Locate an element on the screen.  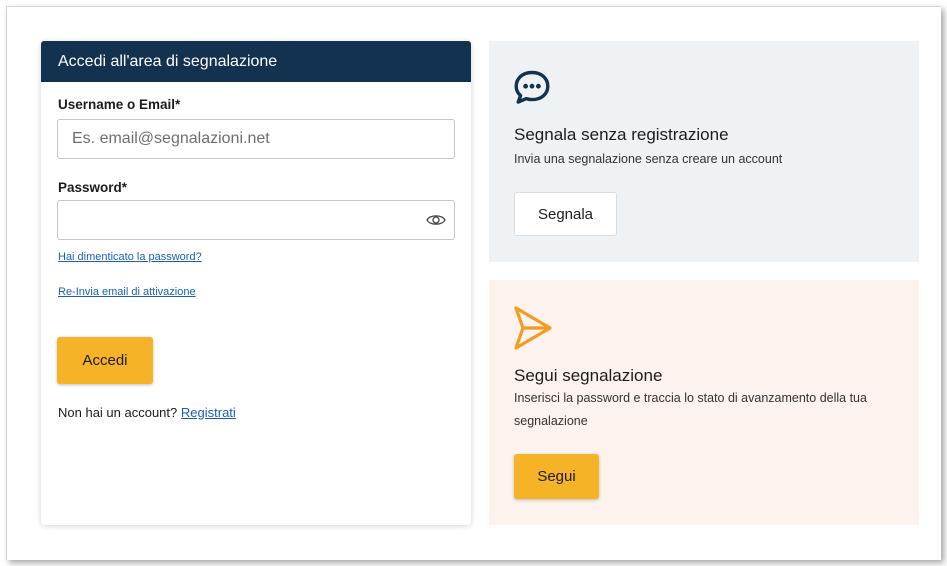
follow-button: Segui is located at coordinates (556, 476).